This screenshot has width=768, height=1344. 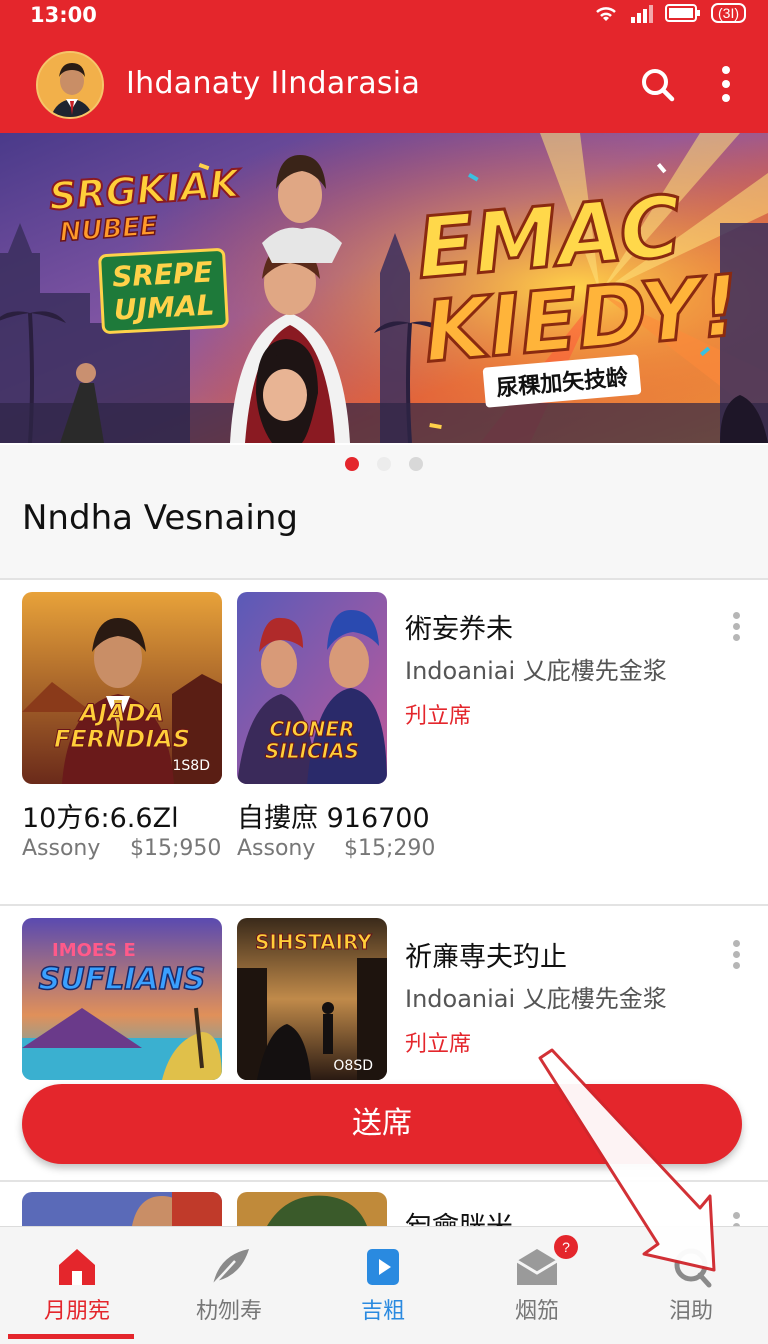 I want to click on banner-logo-2-line2: UJMAL, so click(x=164, y=307).